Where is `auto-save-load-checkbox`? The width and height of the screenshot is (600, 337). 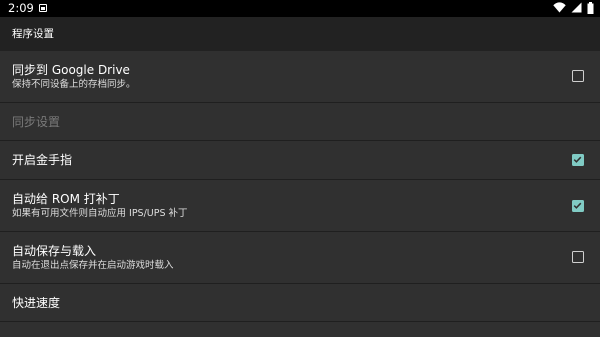
auto-save-load-checkbox is located at coordinates (578, 257).